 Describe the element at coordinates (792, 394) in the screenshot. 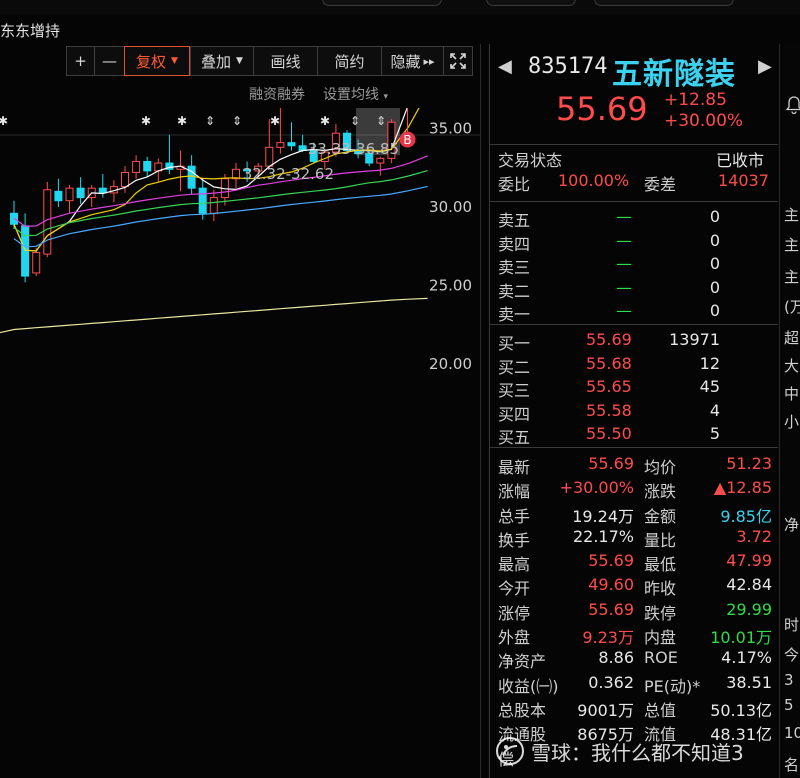

I see `side-panel-label: 中` at that location.